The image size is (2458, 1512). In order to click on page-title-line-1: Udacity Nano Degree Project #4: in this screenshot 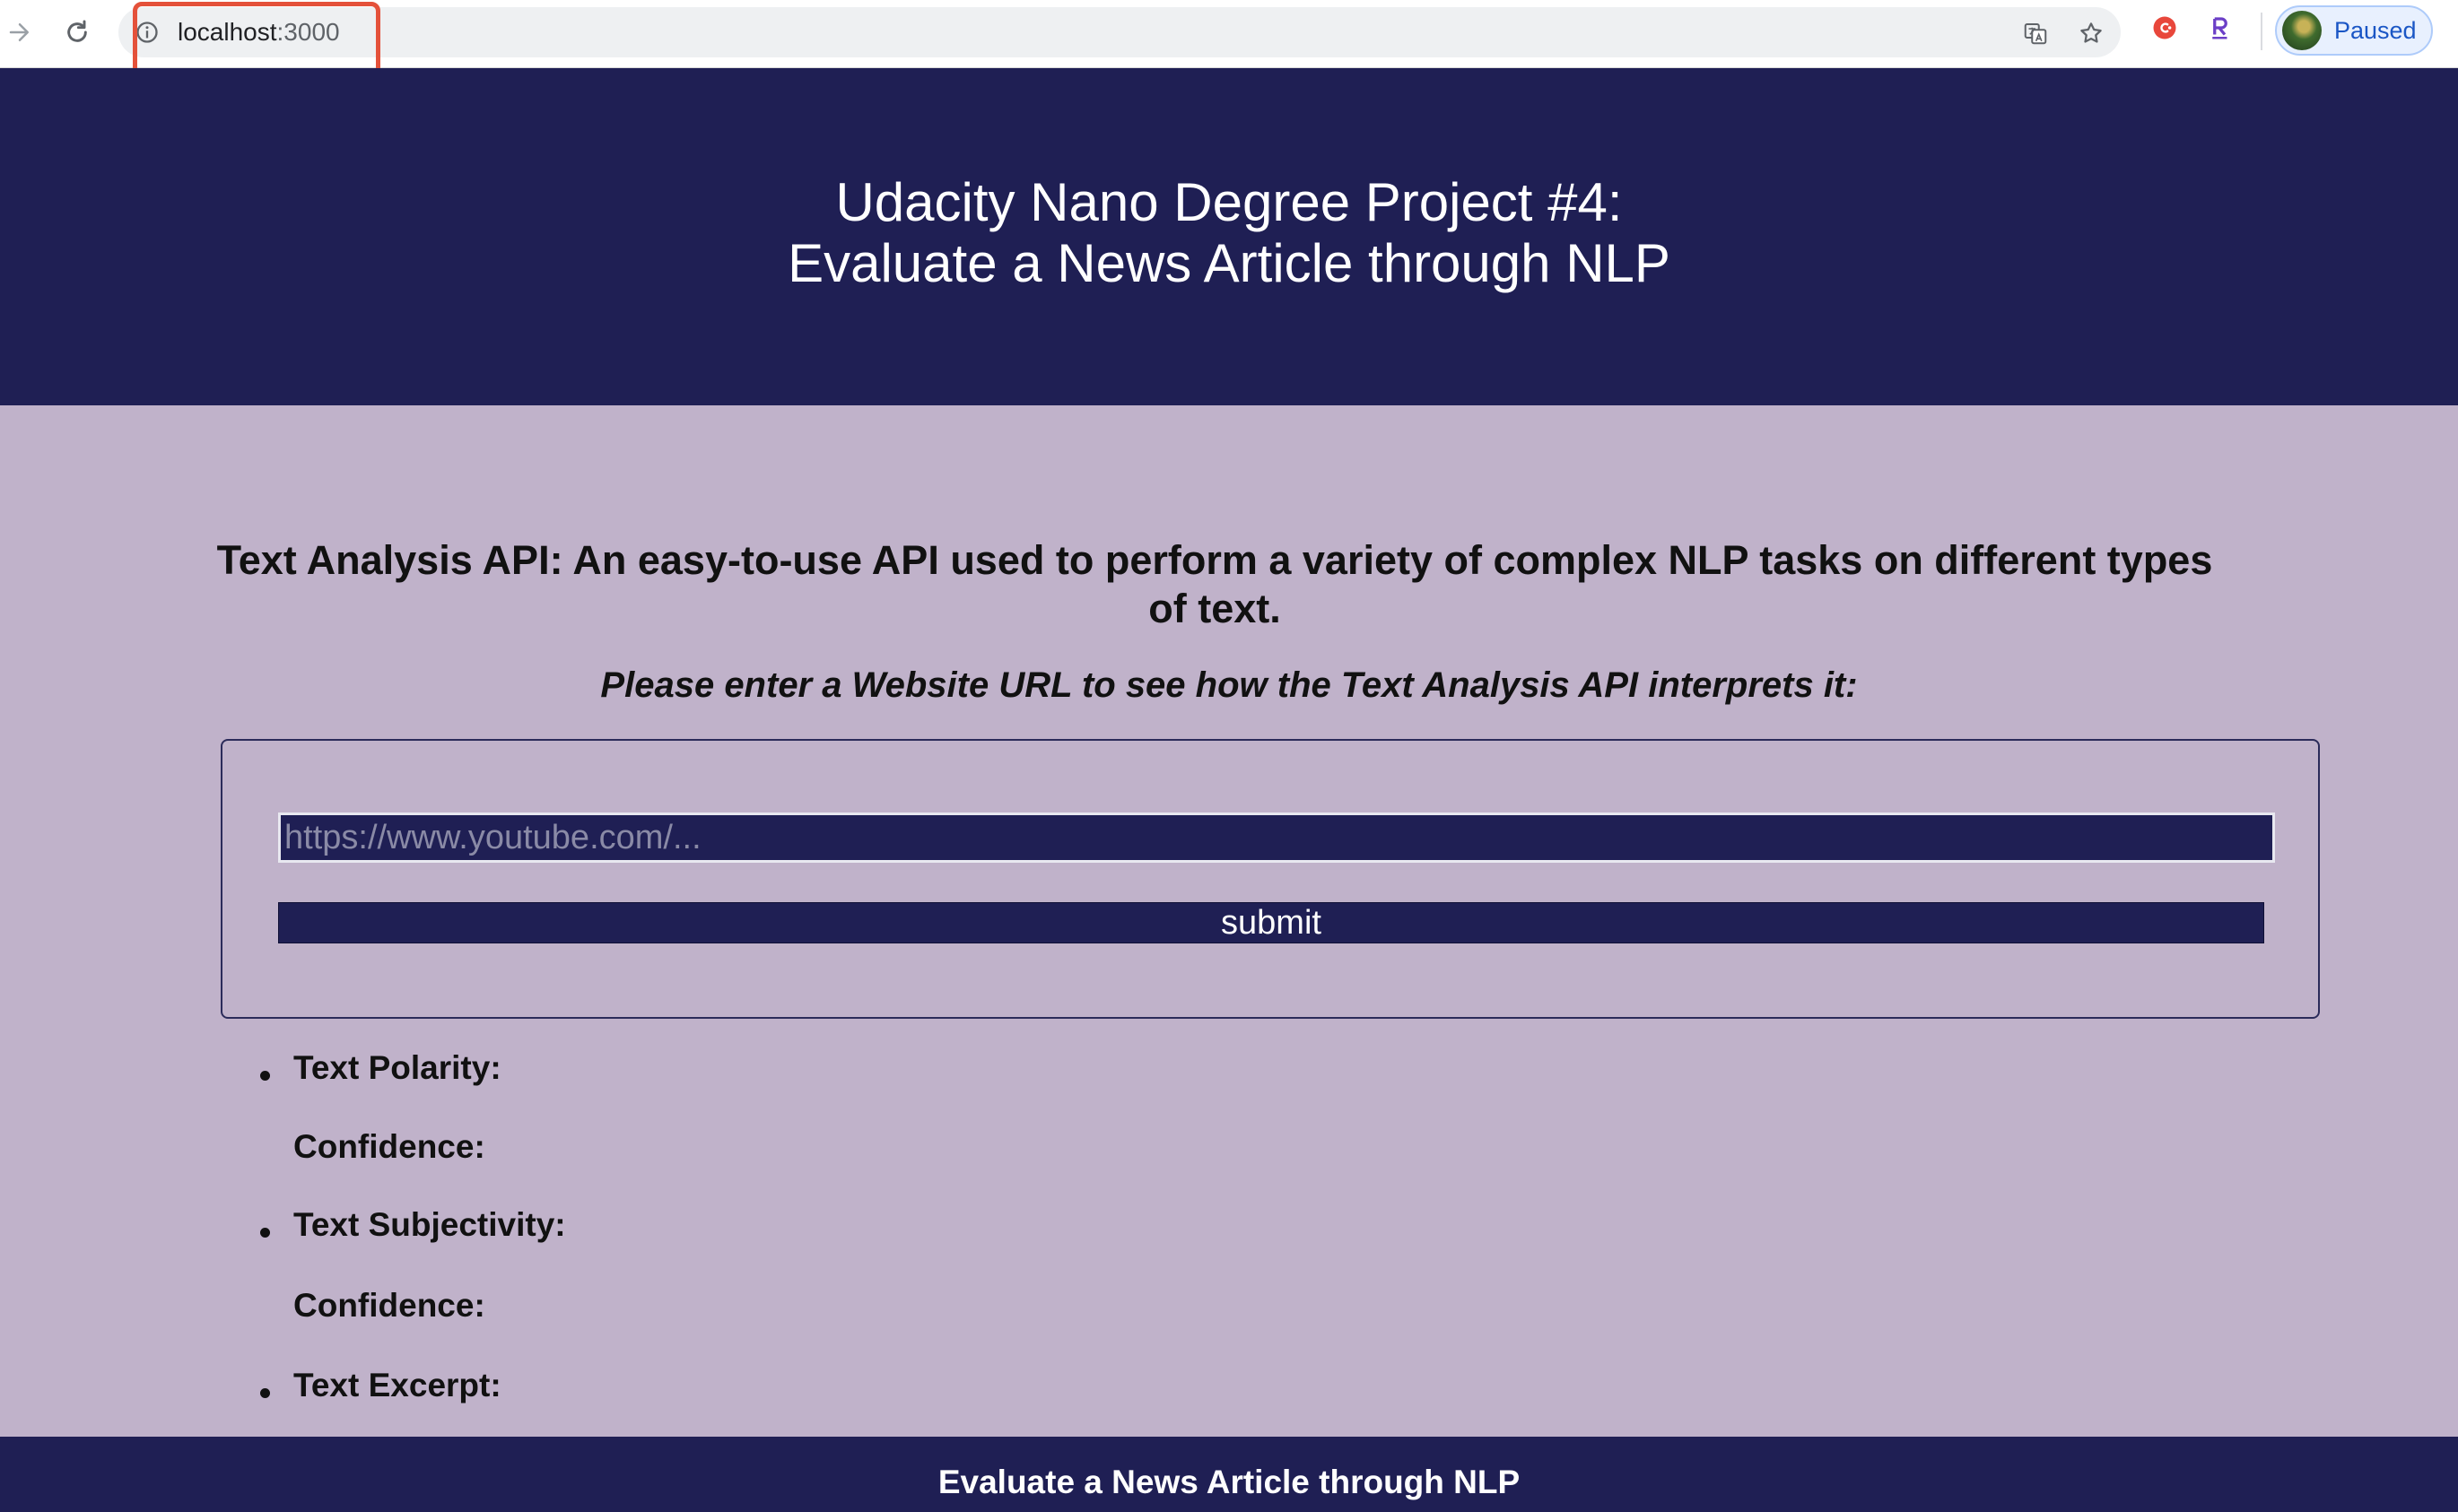, I will do `click(1229, 202)`.